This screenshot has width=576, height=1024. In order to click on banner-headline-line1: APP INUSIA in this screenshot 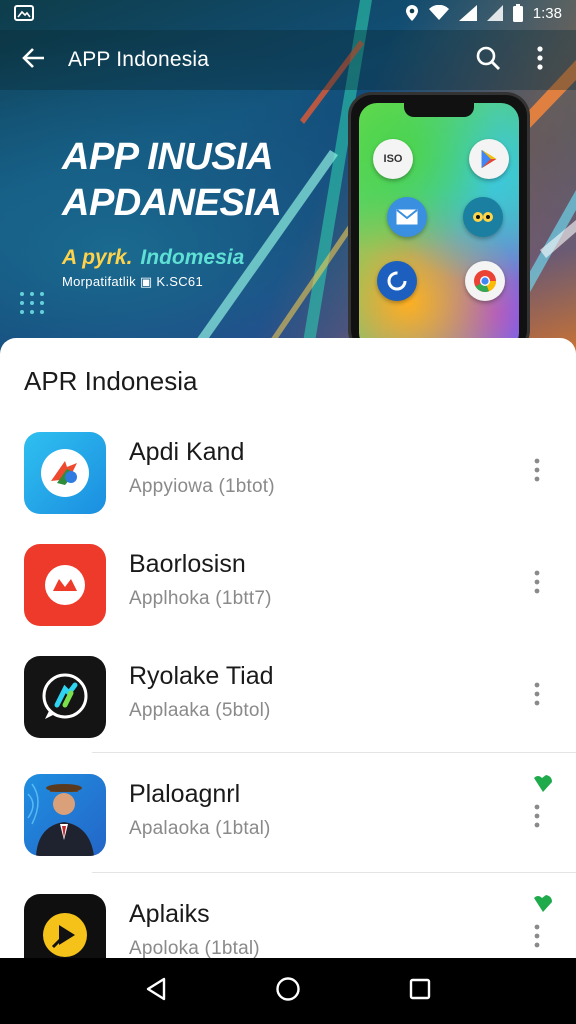, I will do `click(168, 157)`.